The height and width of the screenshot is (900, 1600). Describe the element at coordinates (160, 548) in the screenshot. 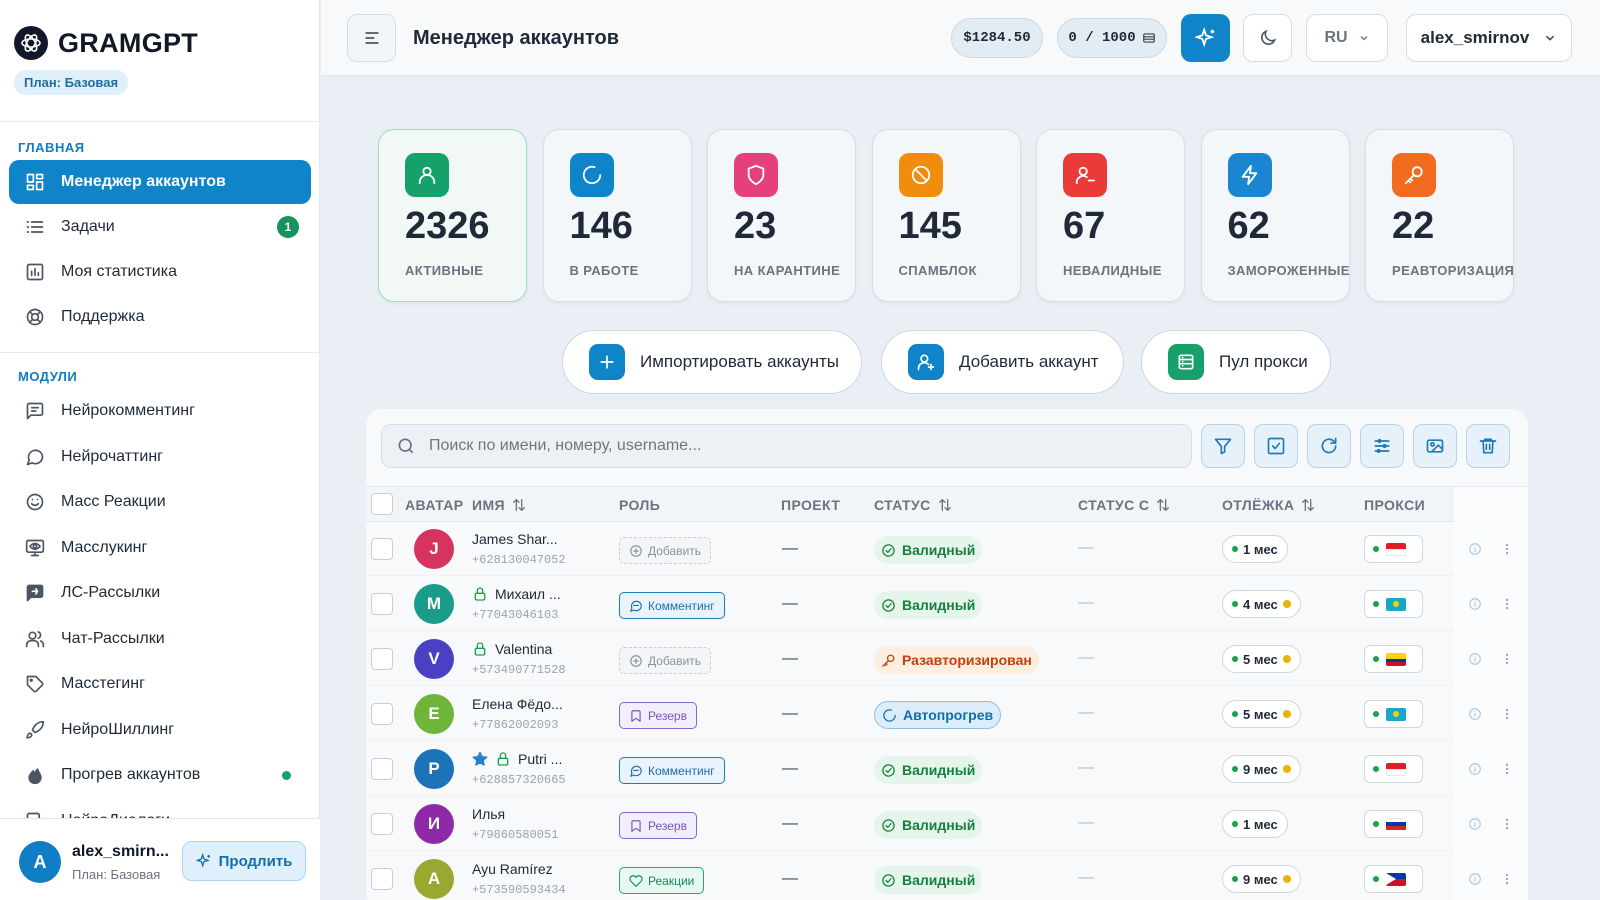

I see `sidebar-item-monitor-eye: Масслукинг` at that location.